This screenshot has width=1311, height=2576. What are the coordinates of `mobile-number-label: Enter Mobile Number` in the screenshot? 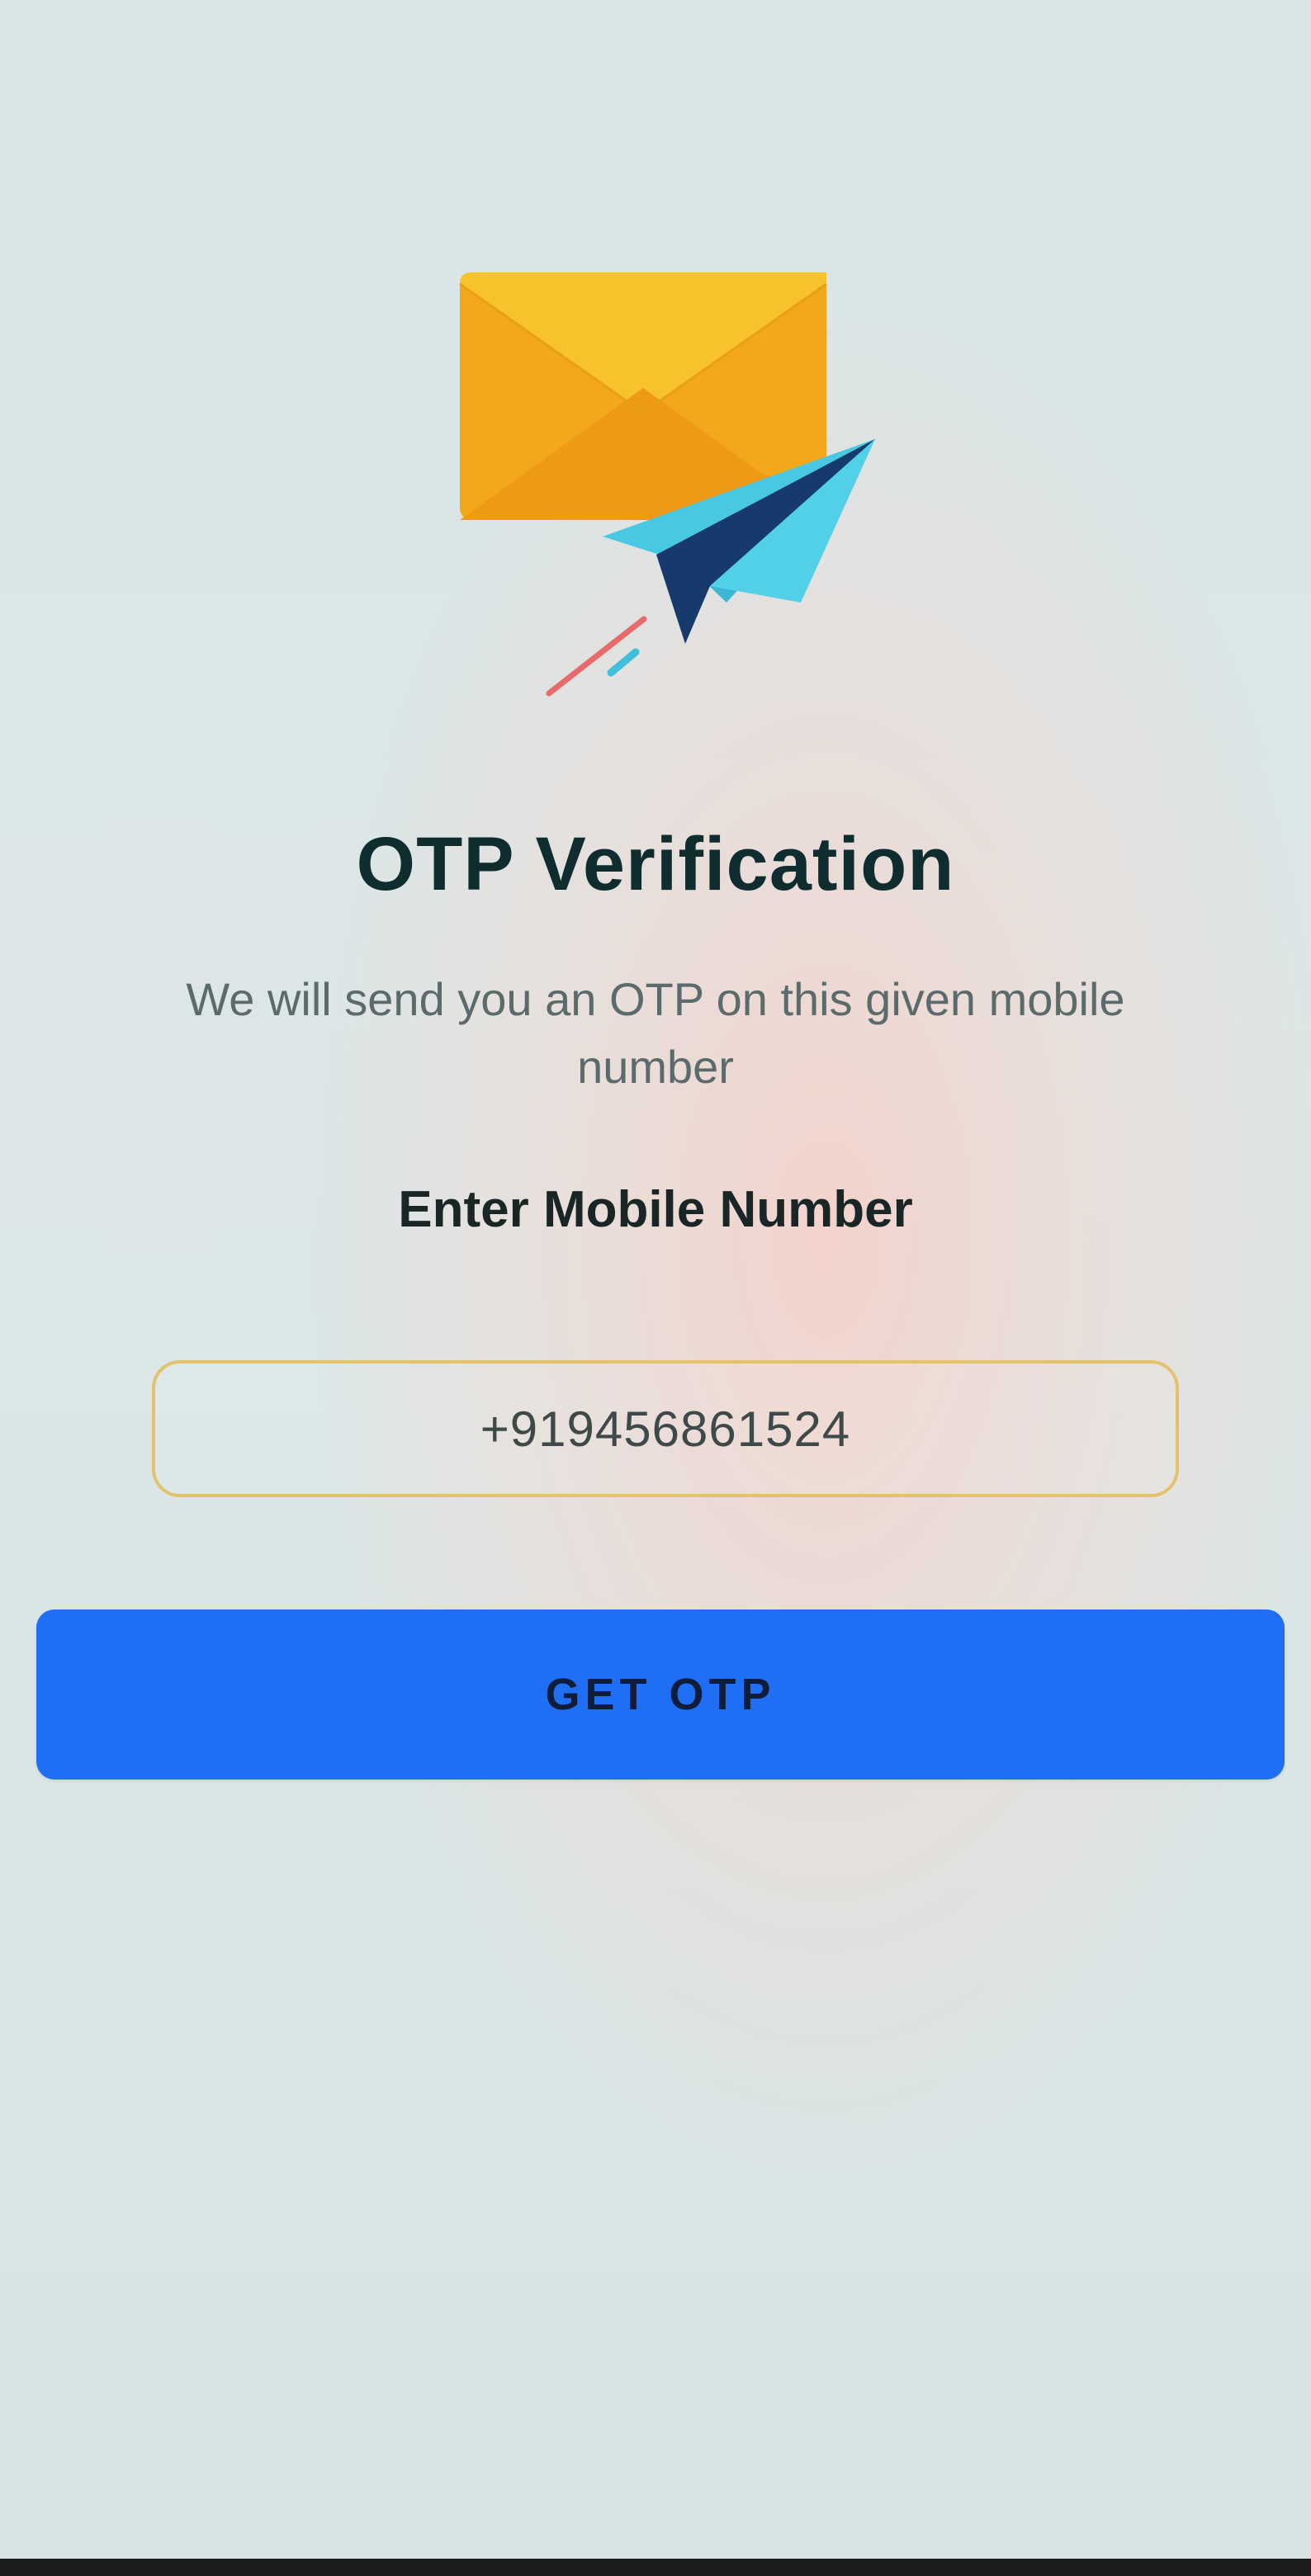 It's located at (656, 1209).